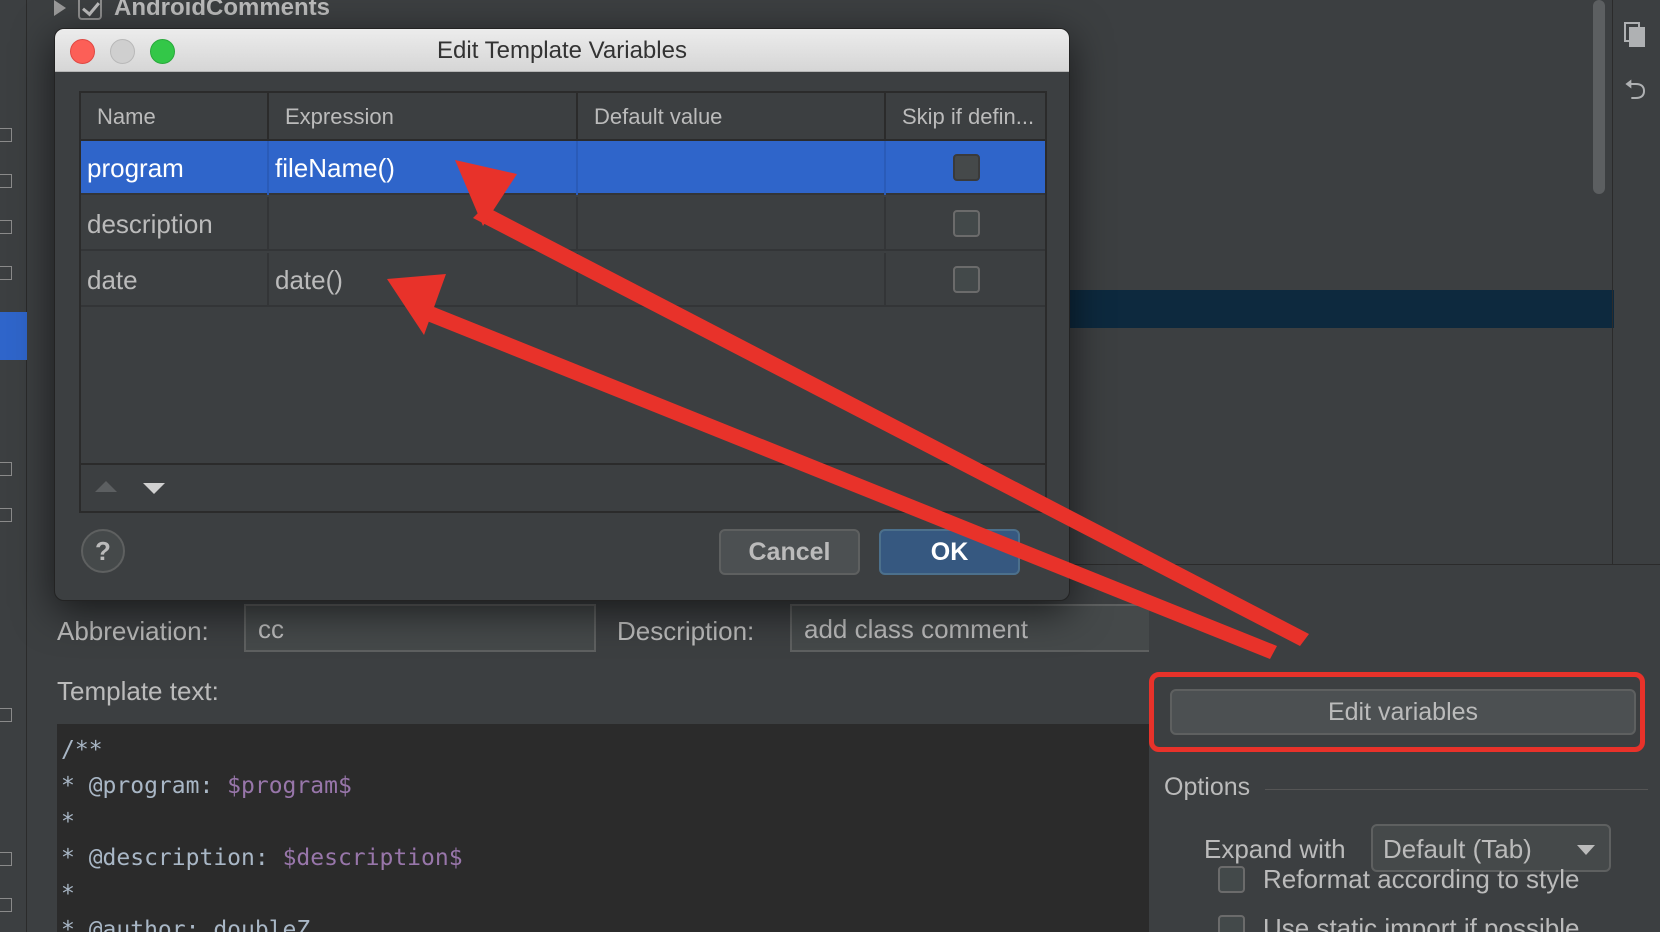 The height and width of the screenshot is (932, 1660). What do you see at coordinates (732, 117) in the screenshot?
I see `column-header-default-value: Default value` at bounding box center [732, 117].